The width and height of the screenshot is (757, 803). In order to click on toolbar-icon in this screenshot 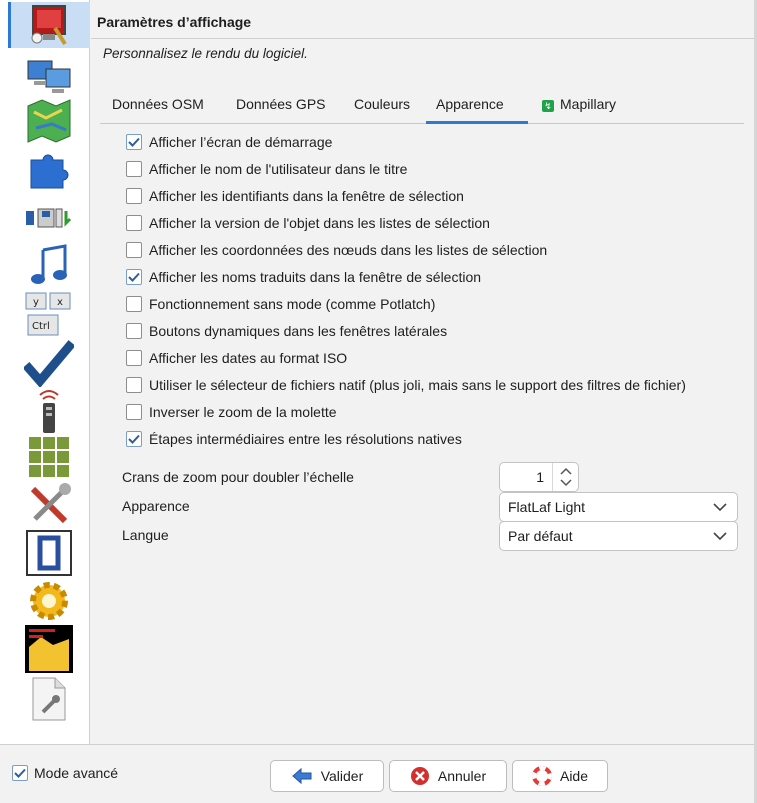, I will do `click(49, 218)`.